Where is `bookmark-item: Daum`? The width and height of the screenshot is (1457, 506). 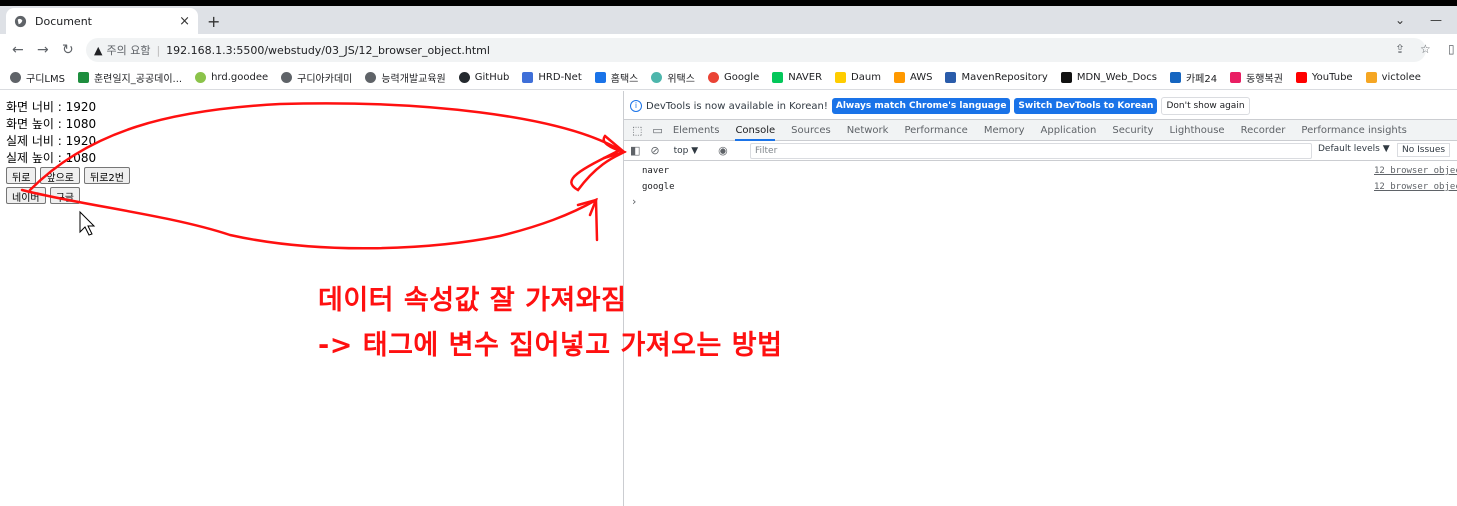
bookmark-item: Daum is located at coordinates (858, 77).